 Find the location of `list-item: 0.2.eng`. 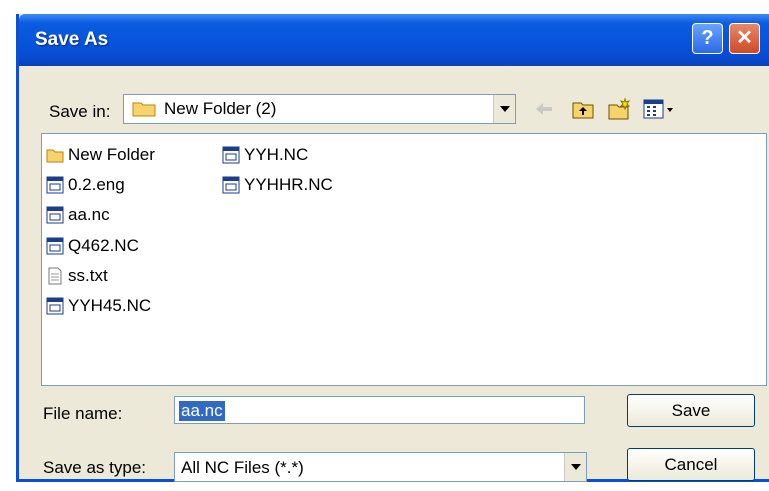

list-item: 0.2.eng is located at coordinates (85, 185).